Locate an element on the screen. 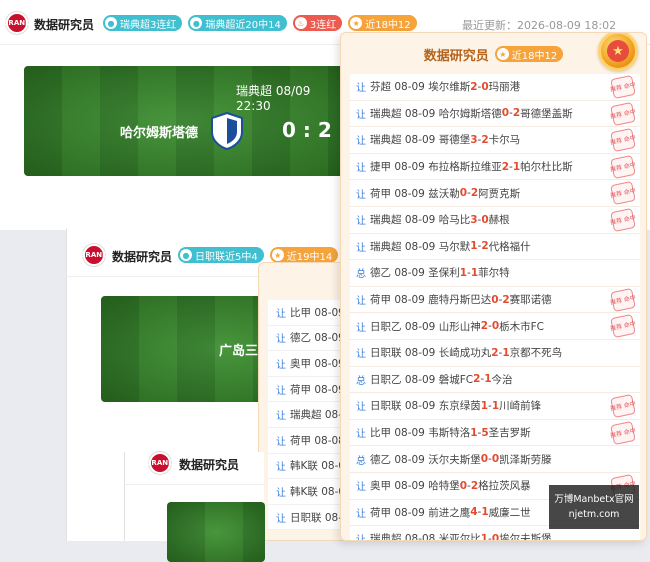 The image size is (650, 562). league-date: 奥甲 08-09 is located at coordinates (316, 363).